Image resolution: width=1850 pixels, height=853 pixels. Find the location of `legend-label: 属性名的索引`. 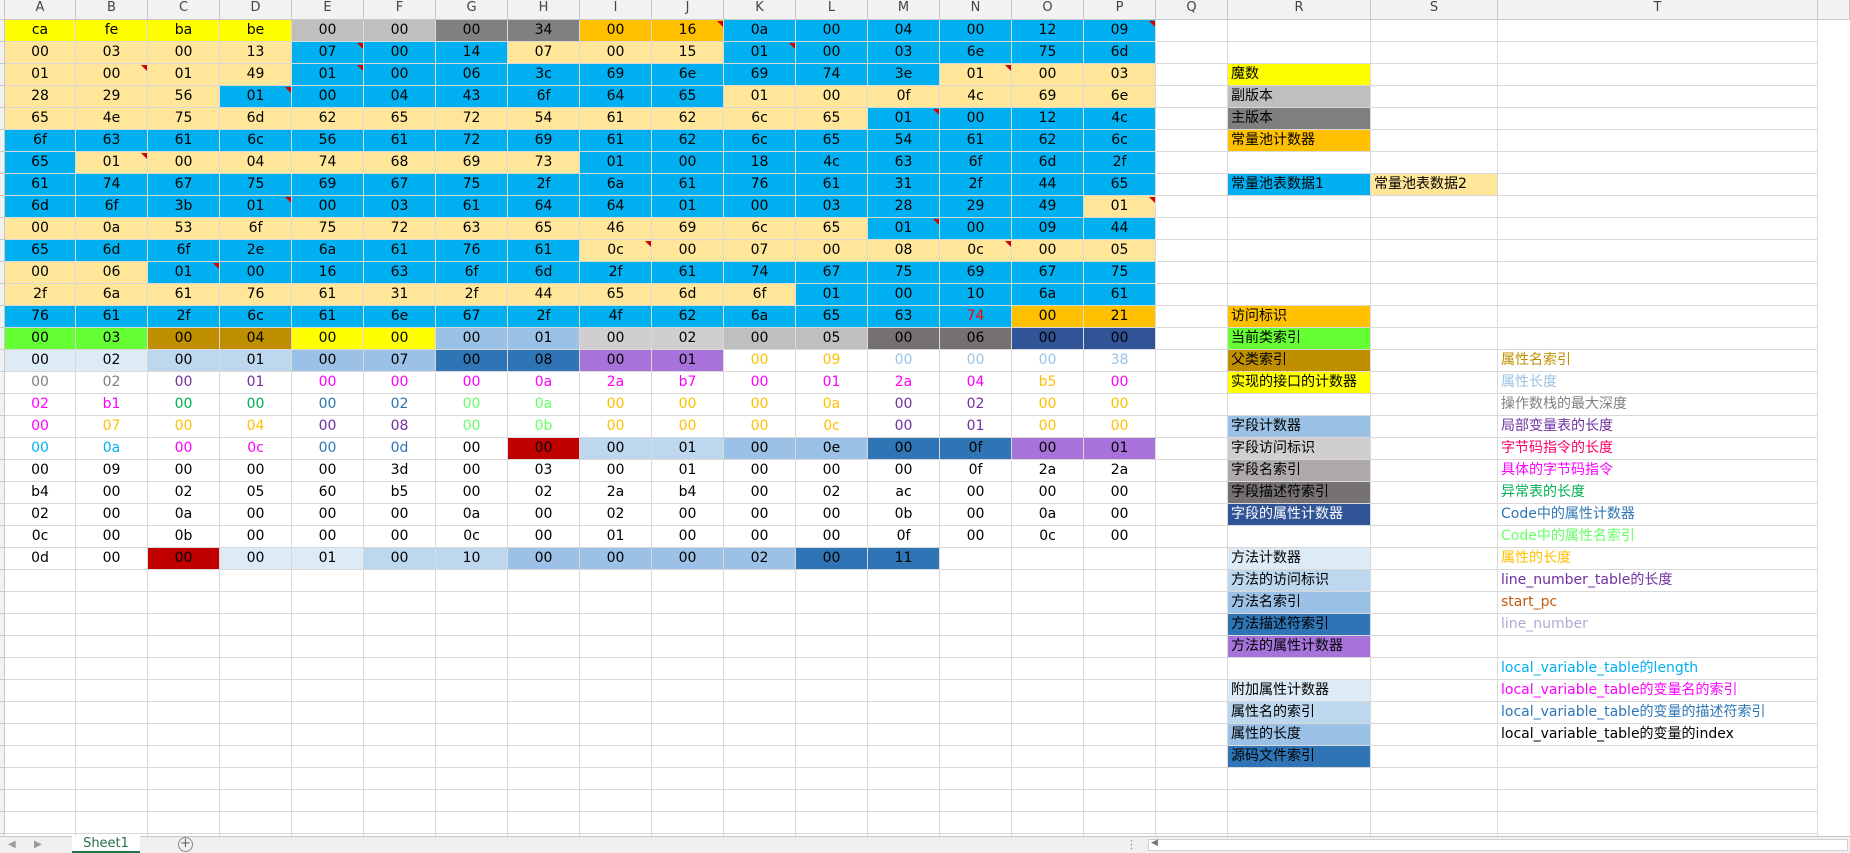

legend-label: 属性名的索引 is located at coordinates (1299, 713).